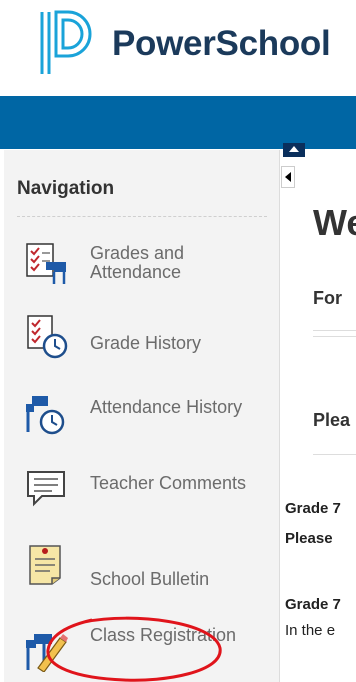  I want to click on sidebar-item-label: Teacher Comments, so click(168, 483).